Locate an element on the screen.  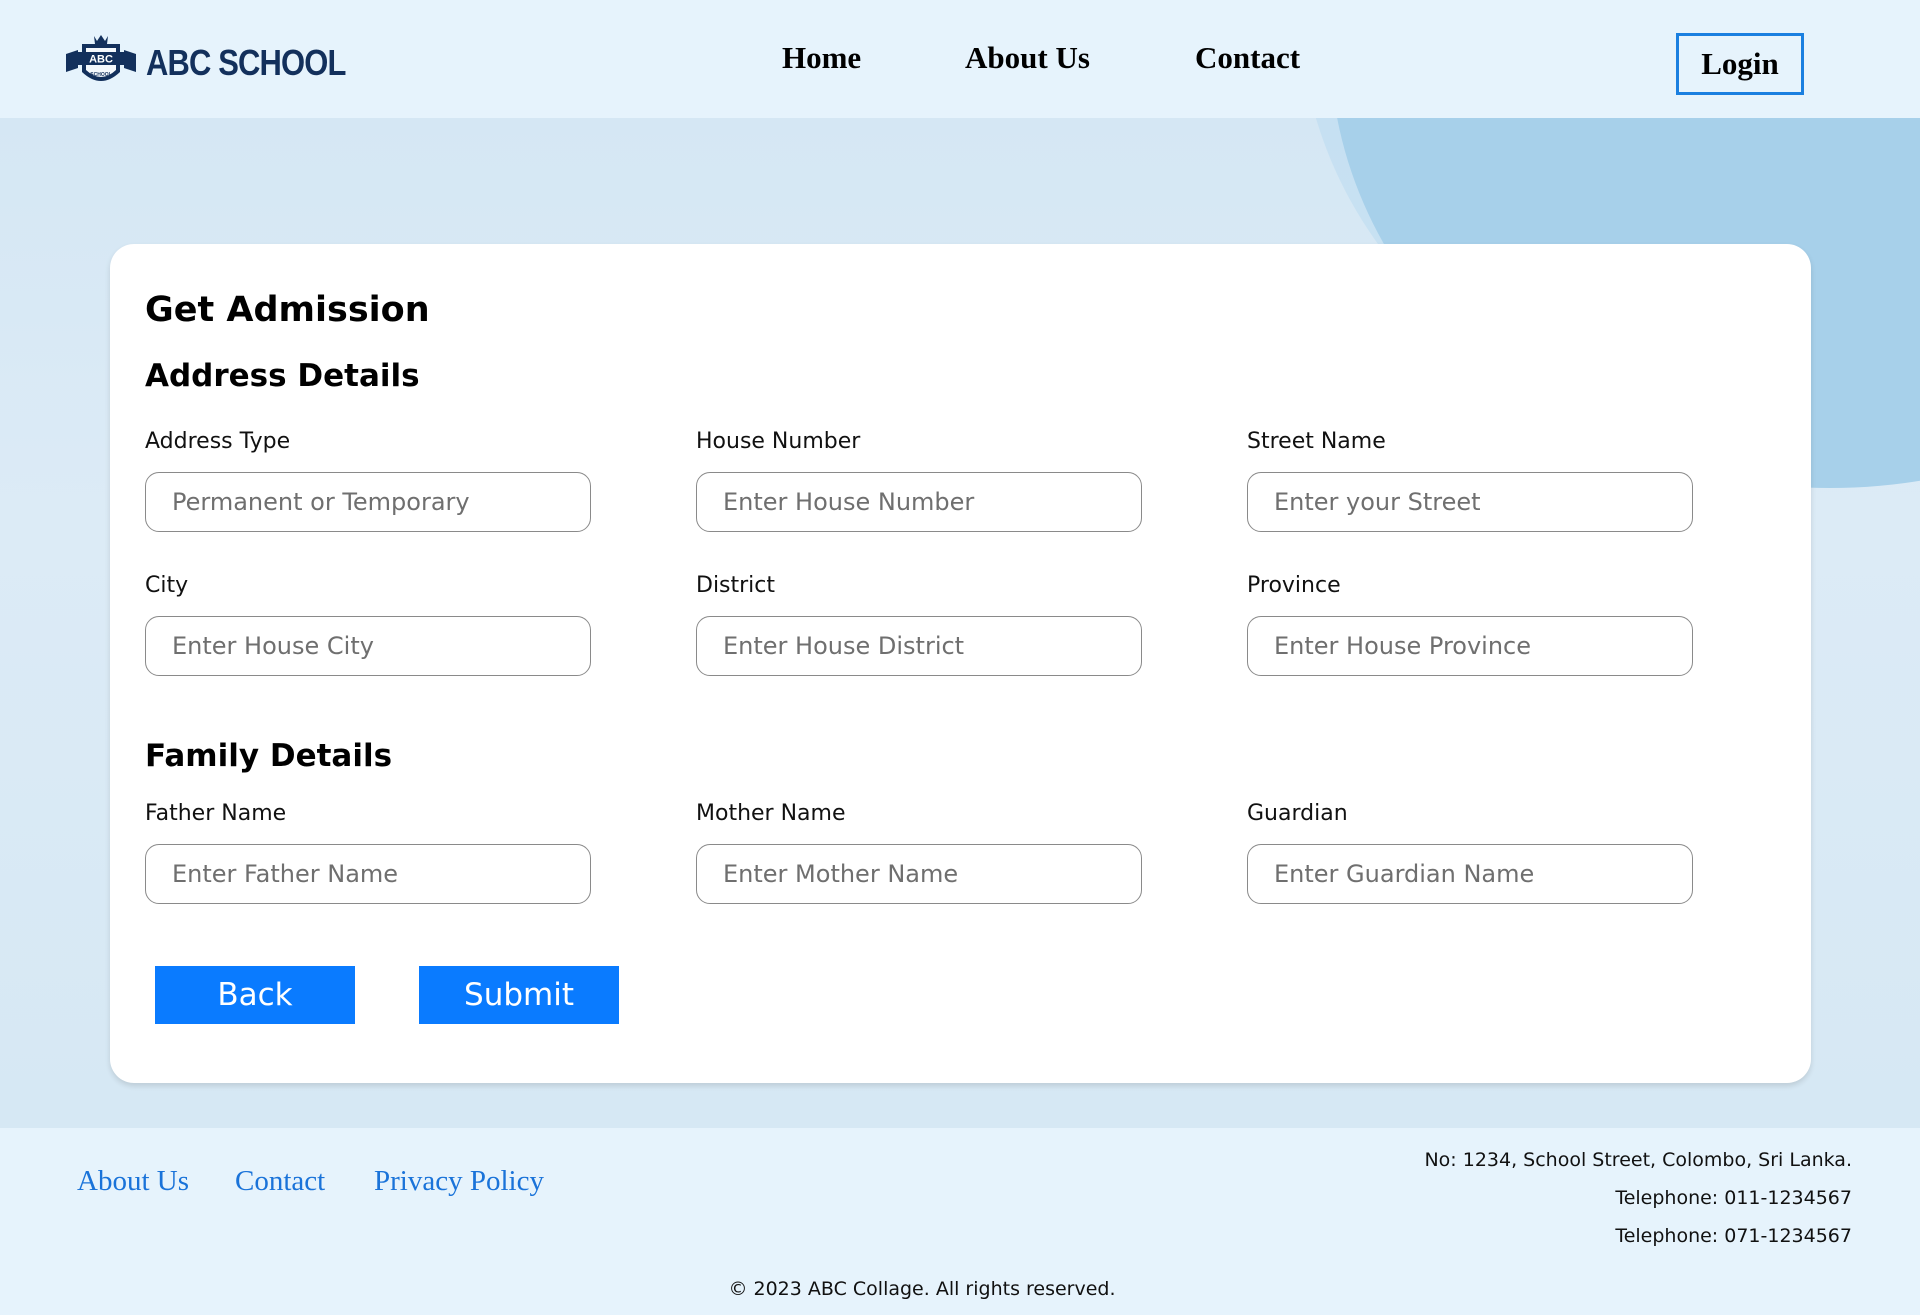
mother-name-input is located at coordinates (919, 874).